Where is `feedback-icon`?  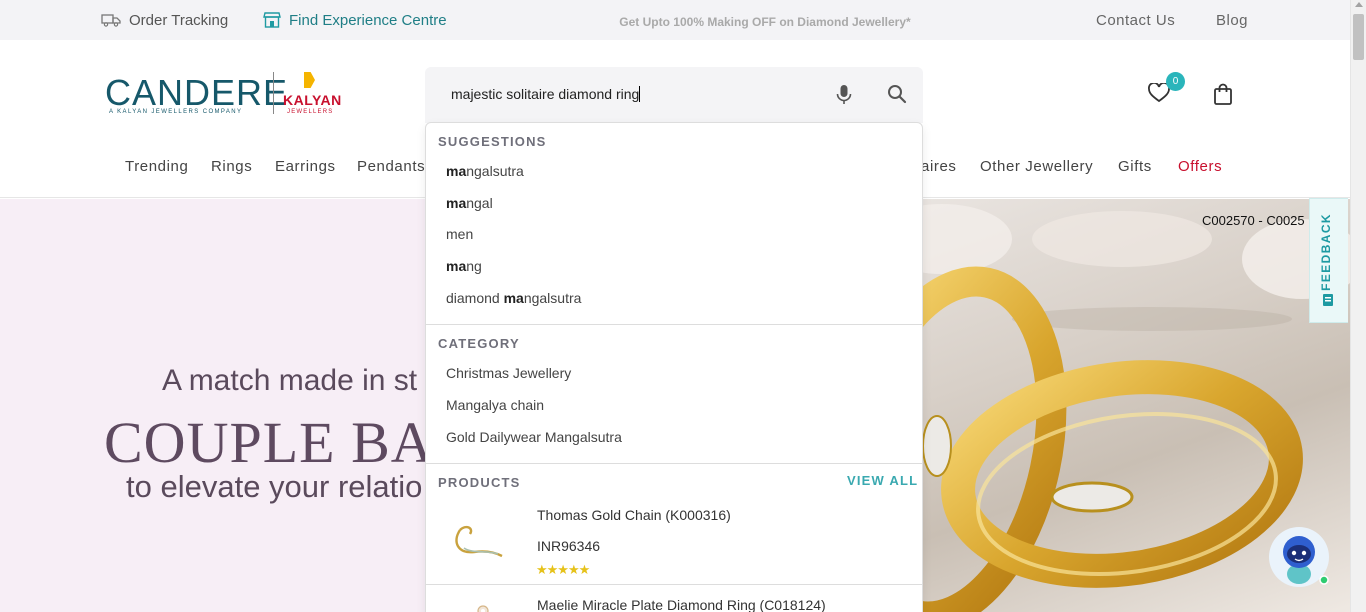
feedback-icon is located at coordinates (1328, 300).